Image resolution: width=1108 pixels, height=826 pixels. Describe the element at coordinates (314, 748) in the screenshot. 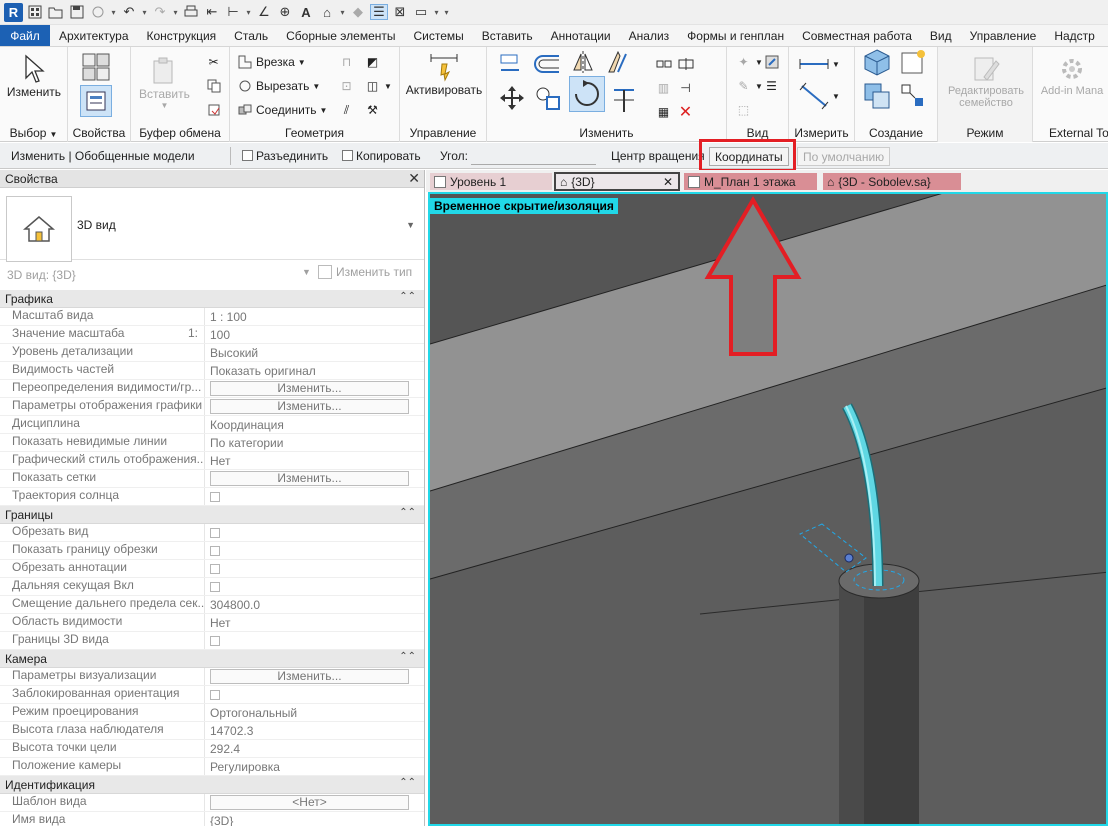

I see `property-value: 292.4` at that location.